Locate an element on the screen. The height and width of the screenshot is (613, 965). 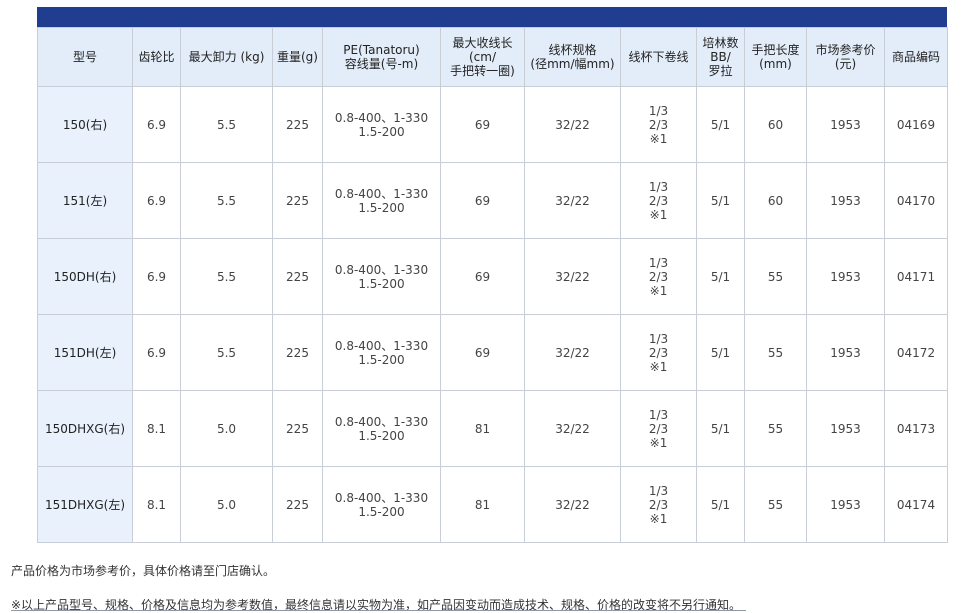
cell-product-code: 04169 is located at coordinates (916, 124).